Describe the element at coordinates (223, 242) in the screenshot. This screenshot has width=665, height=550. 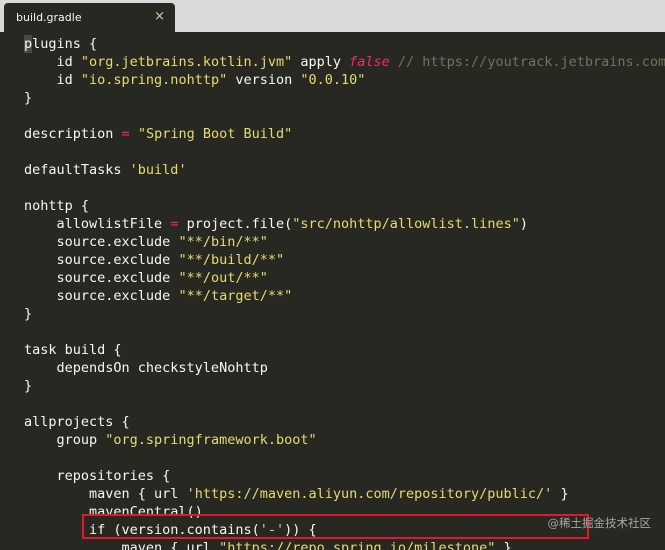
I see `code-token: "**/bin/**"` at that location.